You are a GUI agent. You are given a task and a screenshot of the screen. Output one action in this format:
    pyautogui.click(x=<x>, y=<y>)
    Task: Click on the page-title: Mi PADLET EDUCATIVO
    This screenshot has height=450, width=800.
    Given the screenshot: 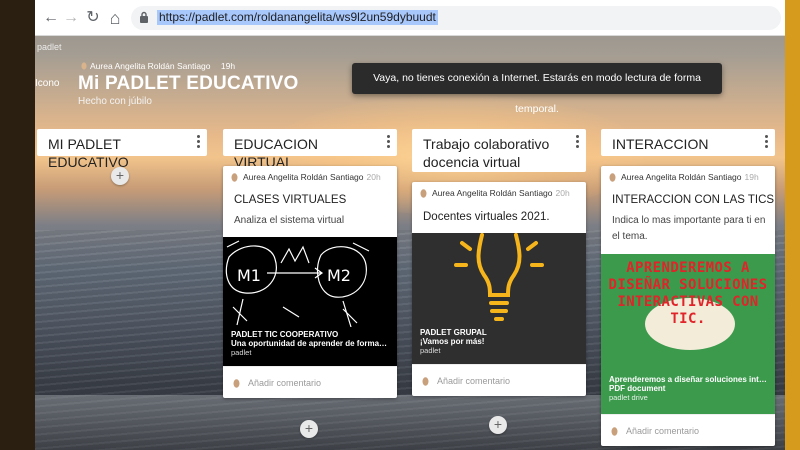 What is the action you would take?
    pyautogui.click(x=188, y=83)
    